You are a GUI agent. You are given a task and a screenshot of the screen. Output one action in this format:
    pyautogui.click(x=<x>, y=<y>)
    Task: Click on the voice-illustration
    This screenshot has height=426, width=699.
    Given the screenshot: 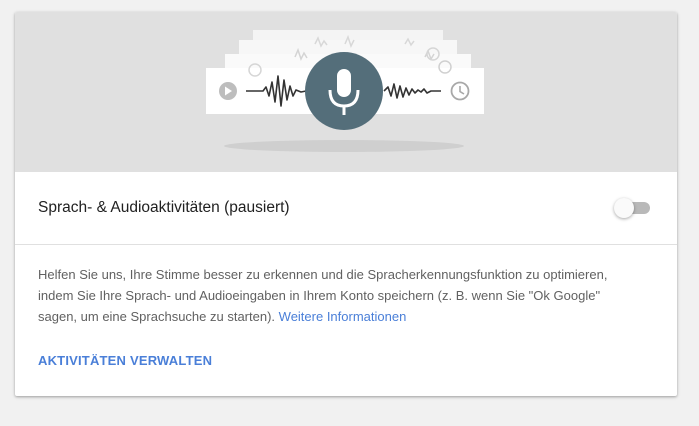 What is the action you would take?
    pyautogui.click(x=345, y=91)
    